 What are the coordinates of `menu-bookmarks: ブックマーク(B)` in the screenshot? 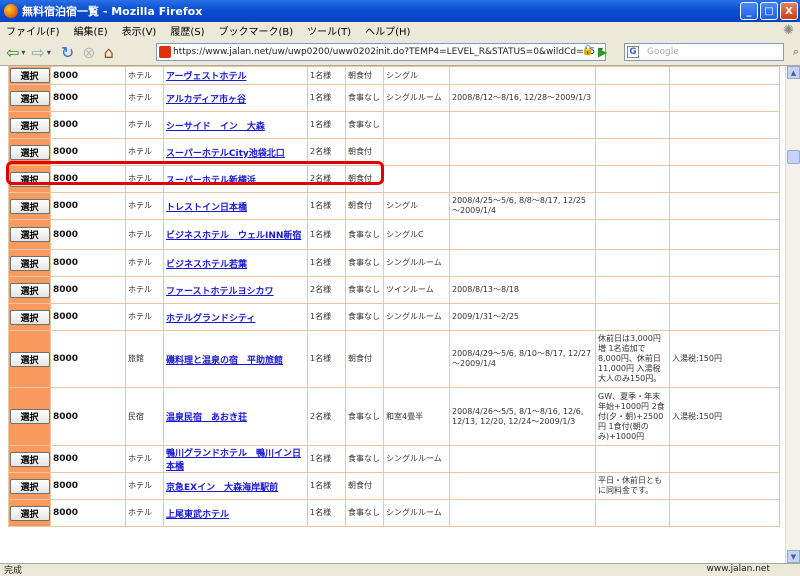 It's located at (256, 30).